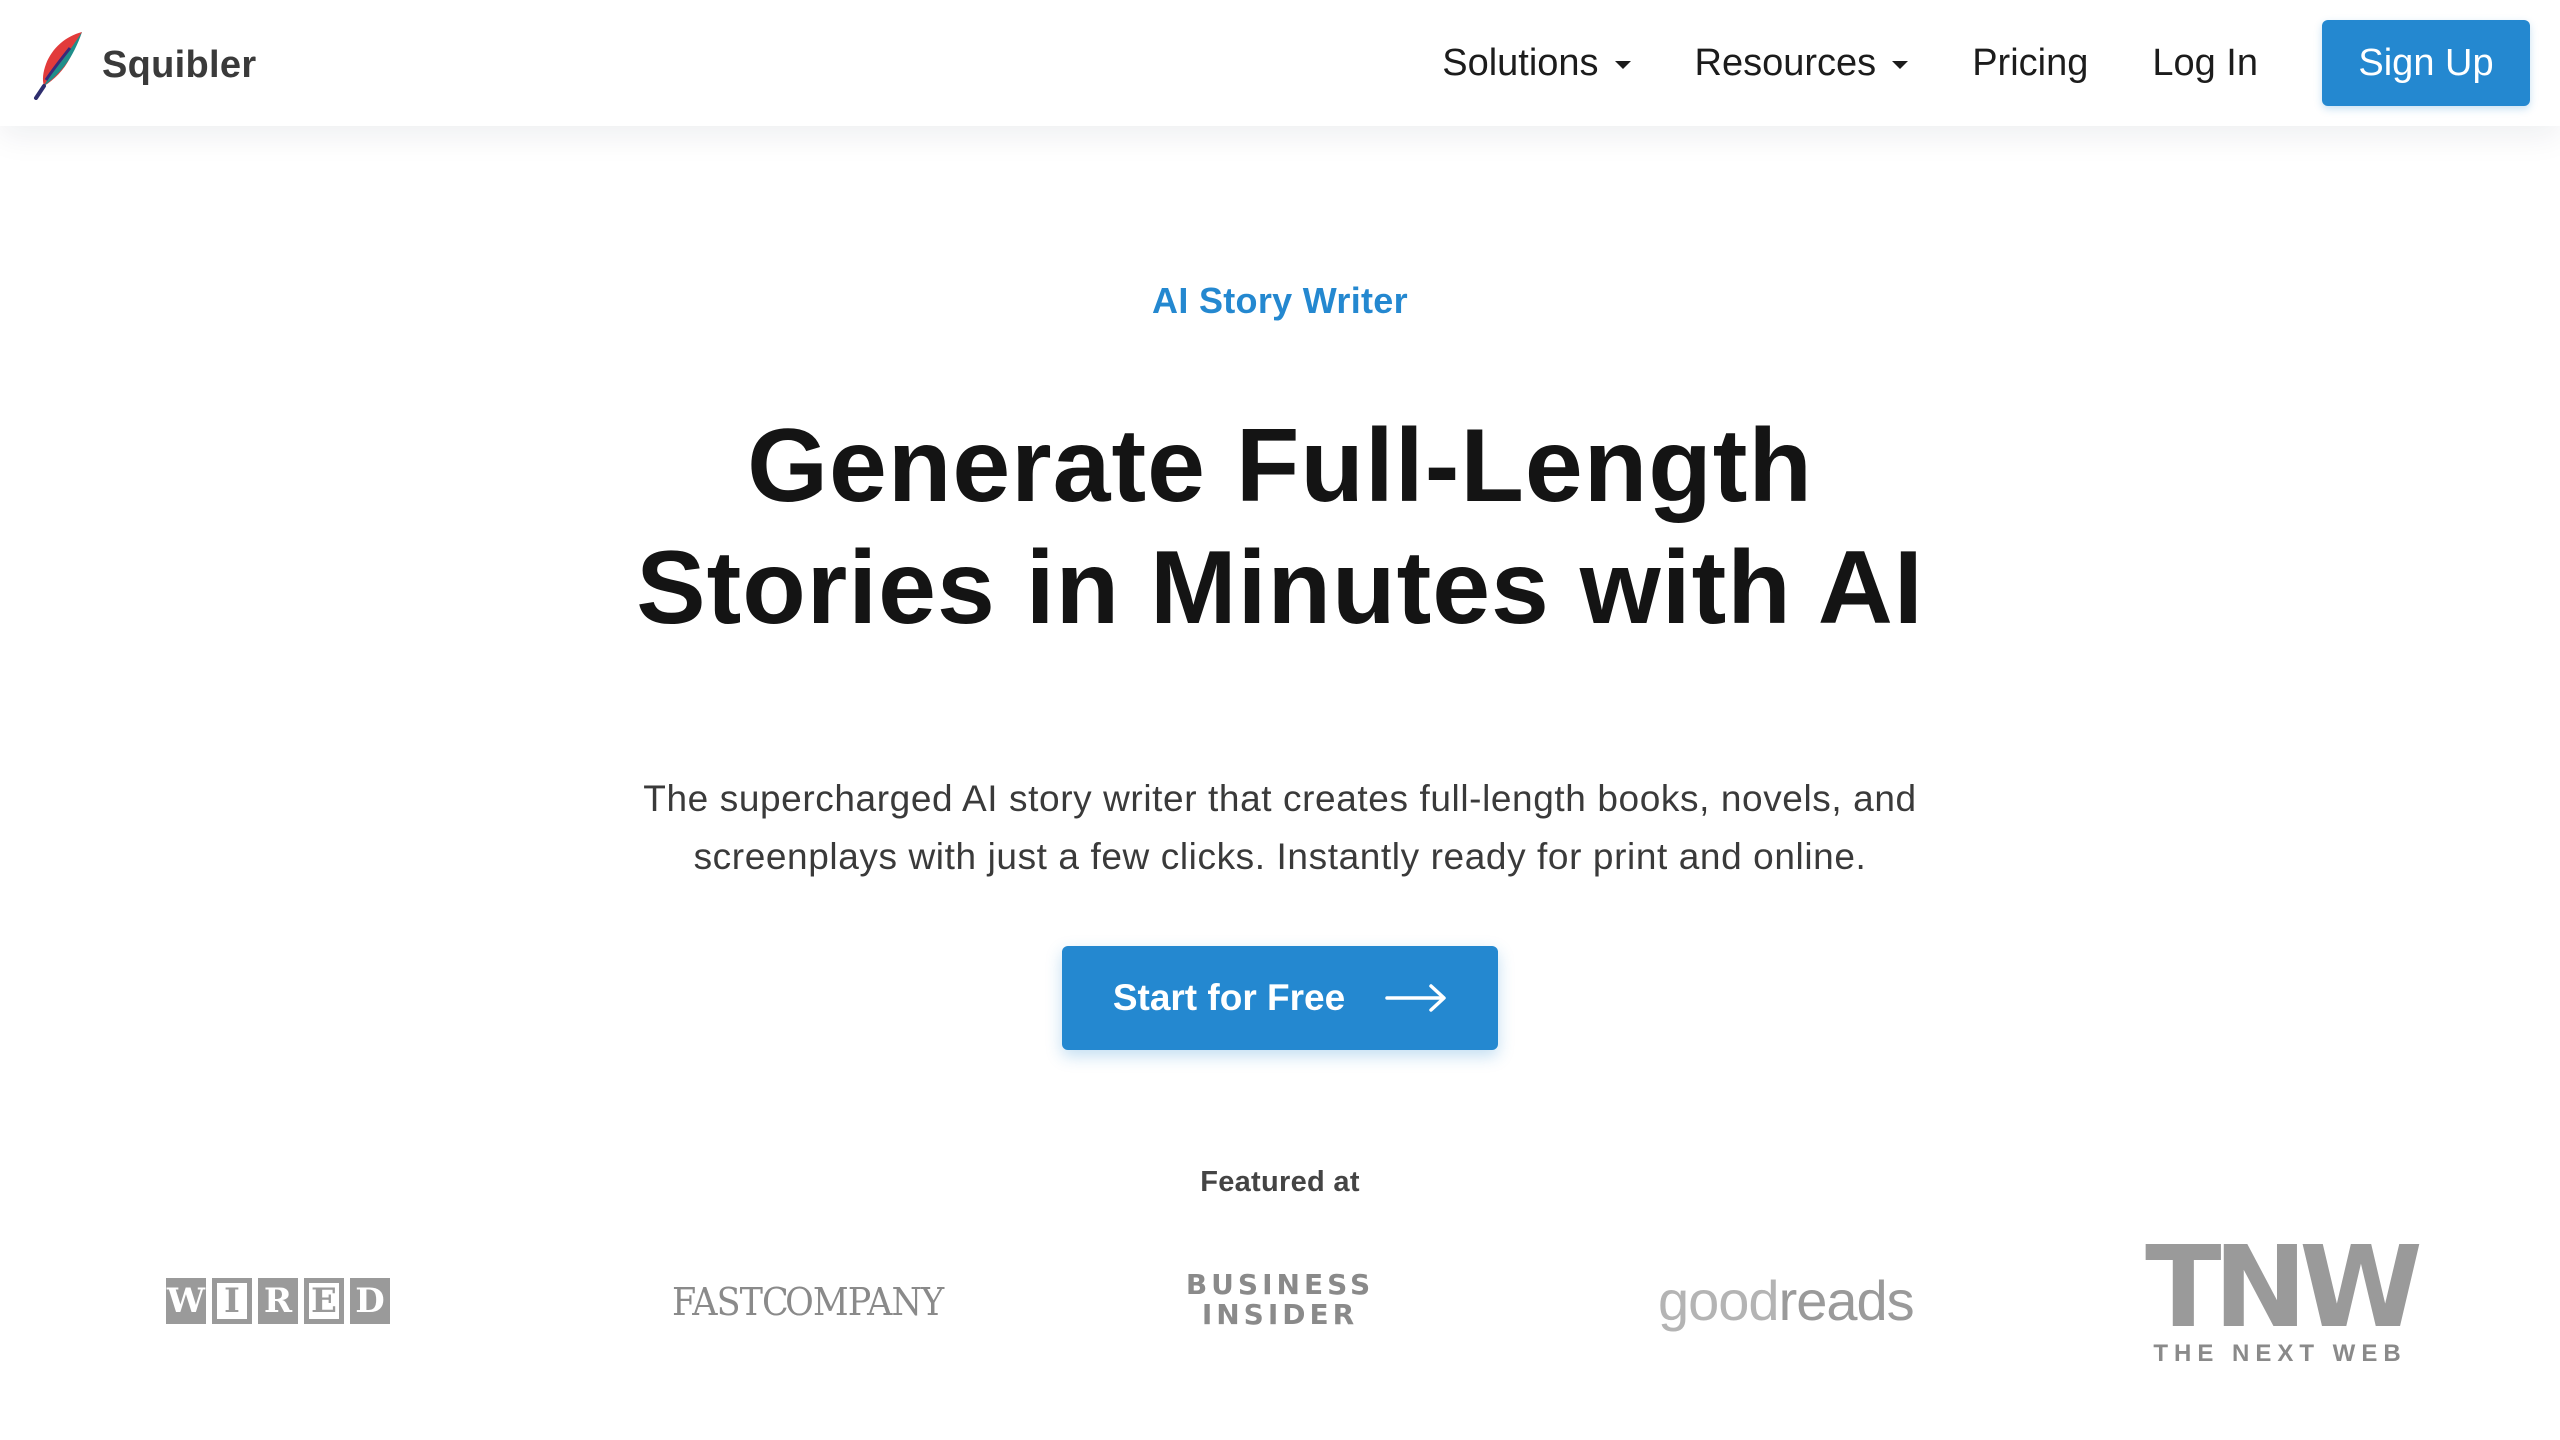  What do you see at coordinates (808, 1302) in the screenshot?
I see `fast-company-logo: FASTCOMPANY` at bounding box center [808, 1302].